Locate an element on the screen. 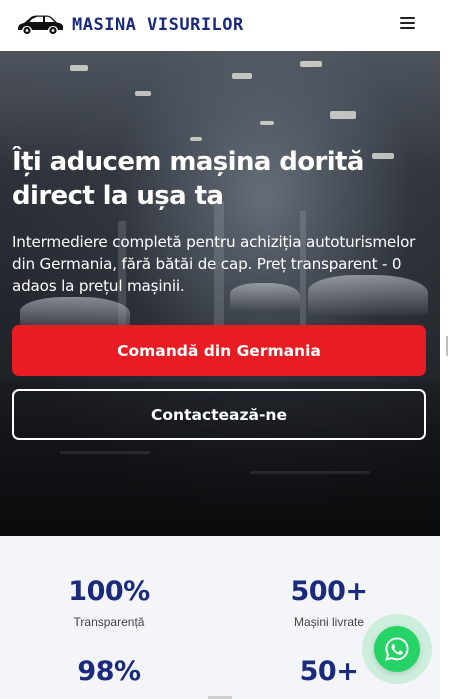 Image resolution: width=449 pixels, height=699 pixels. logo-link is located at coordinates (40, 24).